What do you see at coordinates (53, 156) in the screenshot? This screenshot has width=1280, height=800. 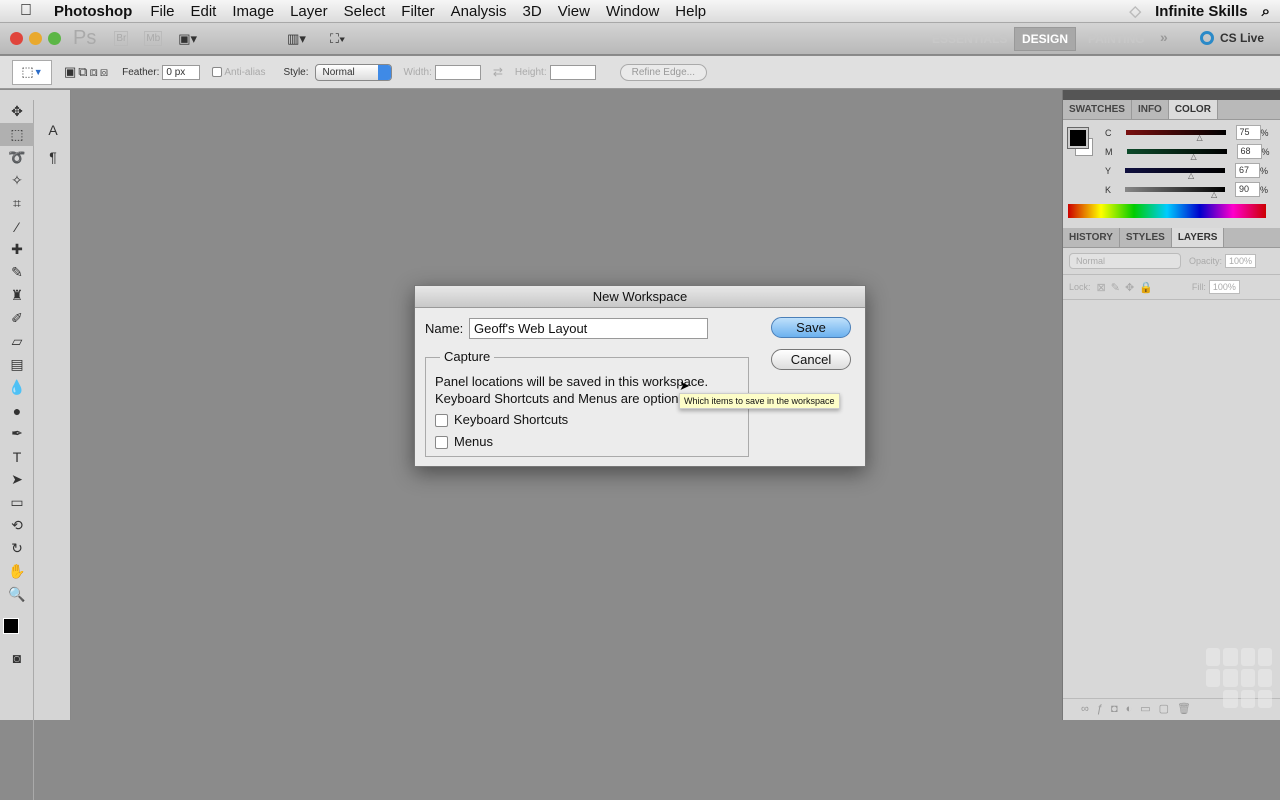 I see `paragraph-panel-icon: ¶` at bounding box center [53, 156].